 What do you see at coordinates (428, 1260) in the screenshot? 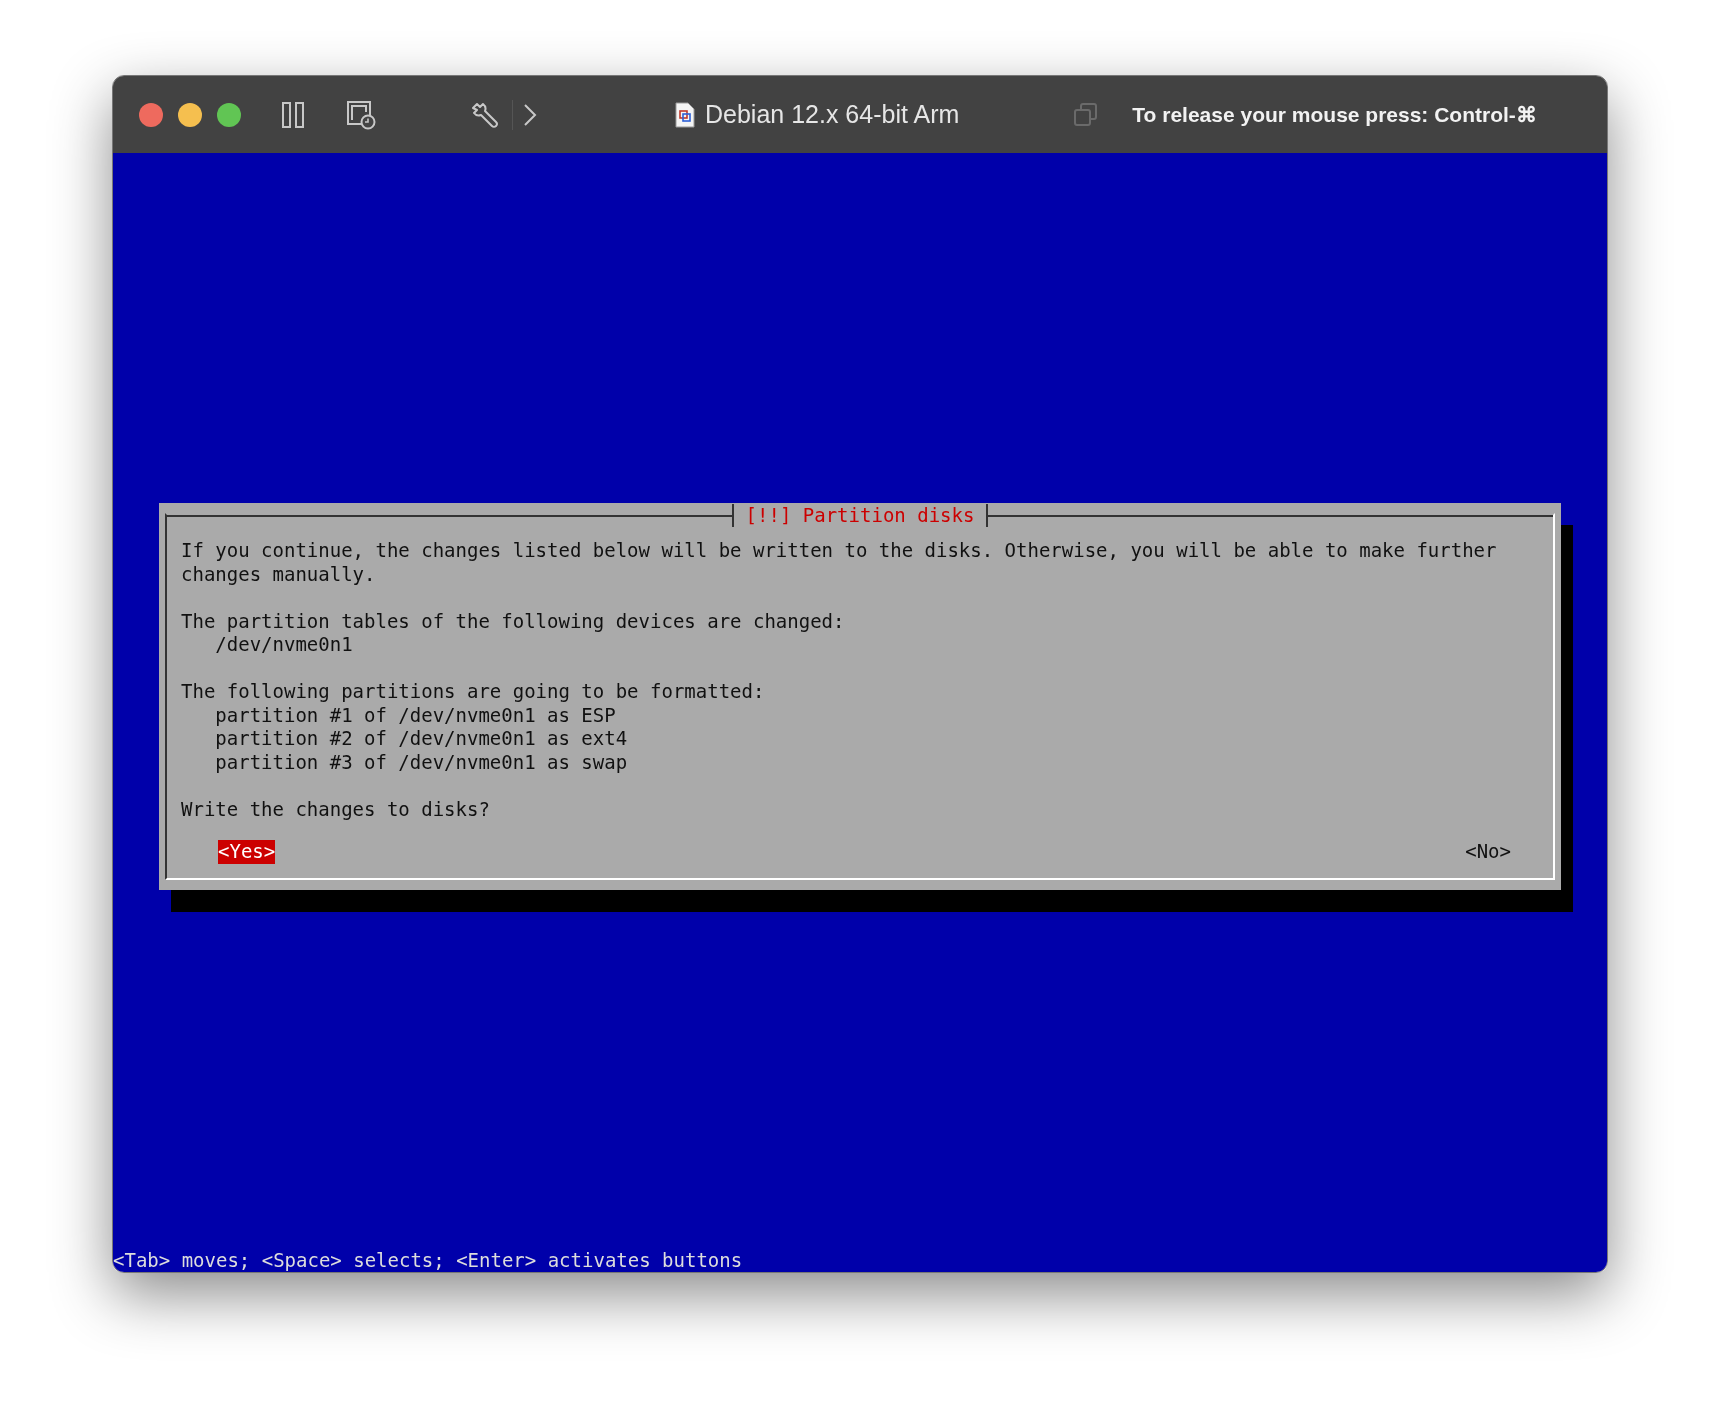
I see `help-line: <Tab> moves; <Space> selects; <Enter> activates buttons` at bounding box center [428, 1260].